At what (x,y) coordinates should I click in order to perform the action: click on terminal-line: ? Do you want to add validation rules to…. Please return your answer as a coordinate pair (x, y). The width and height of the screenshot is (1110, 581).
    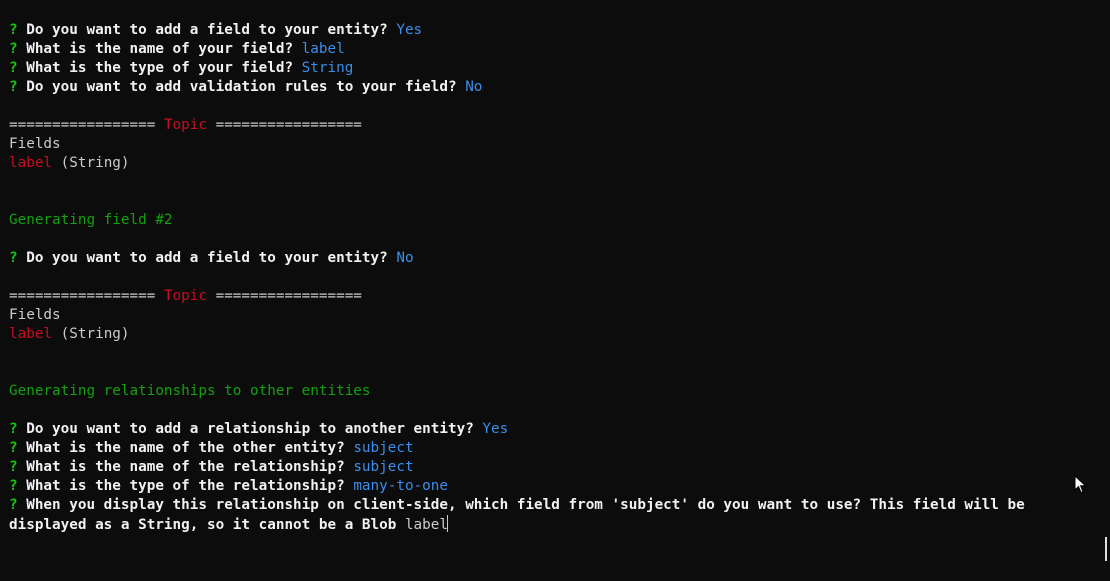
    Looking at the image, I should click on (559, 87).